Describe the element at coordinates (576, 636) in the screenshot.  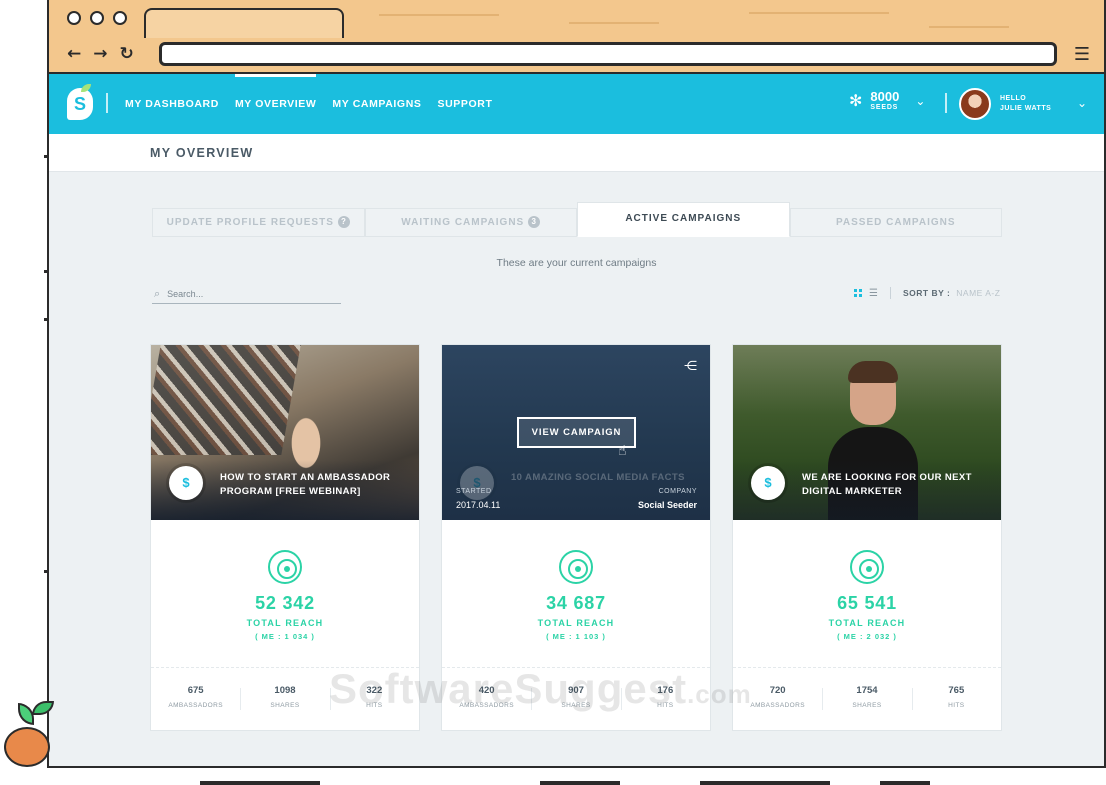
I see `my-reach: ( ME : 1 103 )` at that location.